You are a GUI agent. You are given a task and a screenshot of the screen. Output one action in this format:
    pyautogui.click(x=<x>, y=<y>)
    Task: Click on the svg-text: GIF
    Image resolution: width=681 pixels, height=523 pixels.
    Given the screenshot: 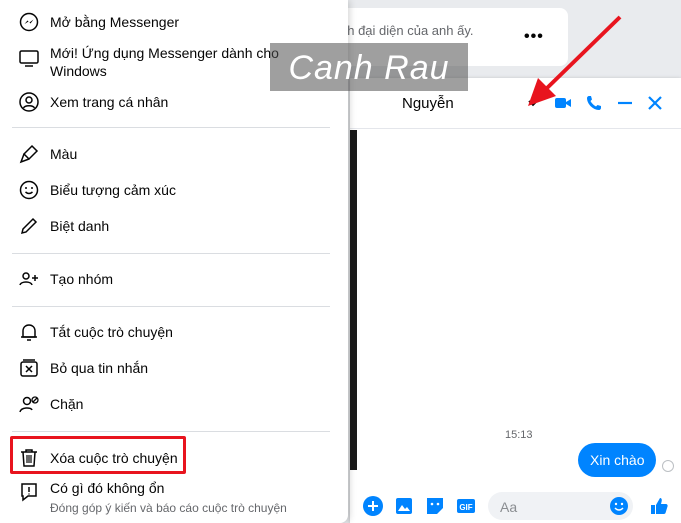 What is the action you would take?
    pyautogui.click(x=465, y=507)
    